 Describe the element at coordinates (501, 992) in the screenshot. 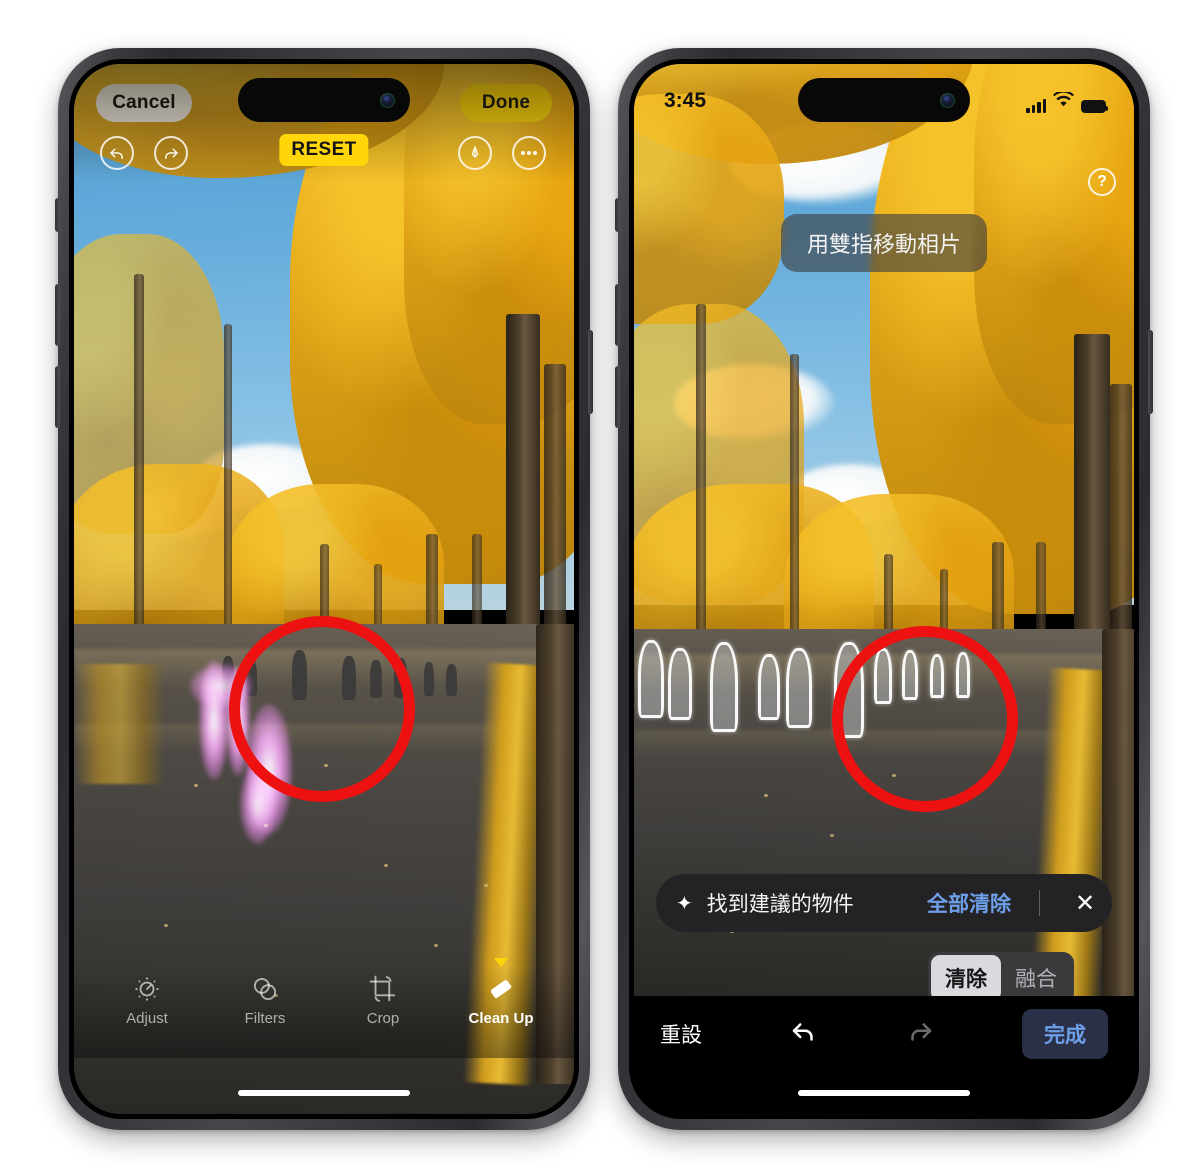

I see `tool-clean-up: Clean Up` at that location.